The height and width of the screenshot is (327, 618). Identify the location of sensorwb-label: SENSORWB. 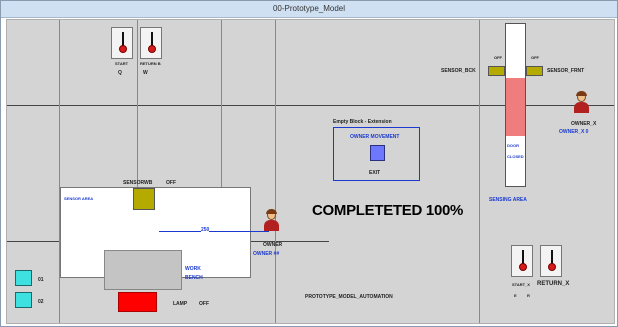
(138, 183).